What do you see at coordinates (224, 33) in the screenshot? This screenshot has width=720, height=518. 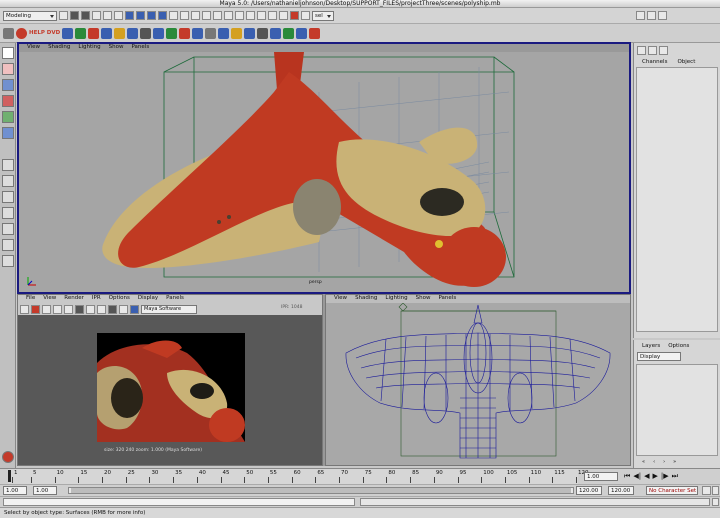 I see `shelf-tool-13-icon` at bounding box center [224, 33].